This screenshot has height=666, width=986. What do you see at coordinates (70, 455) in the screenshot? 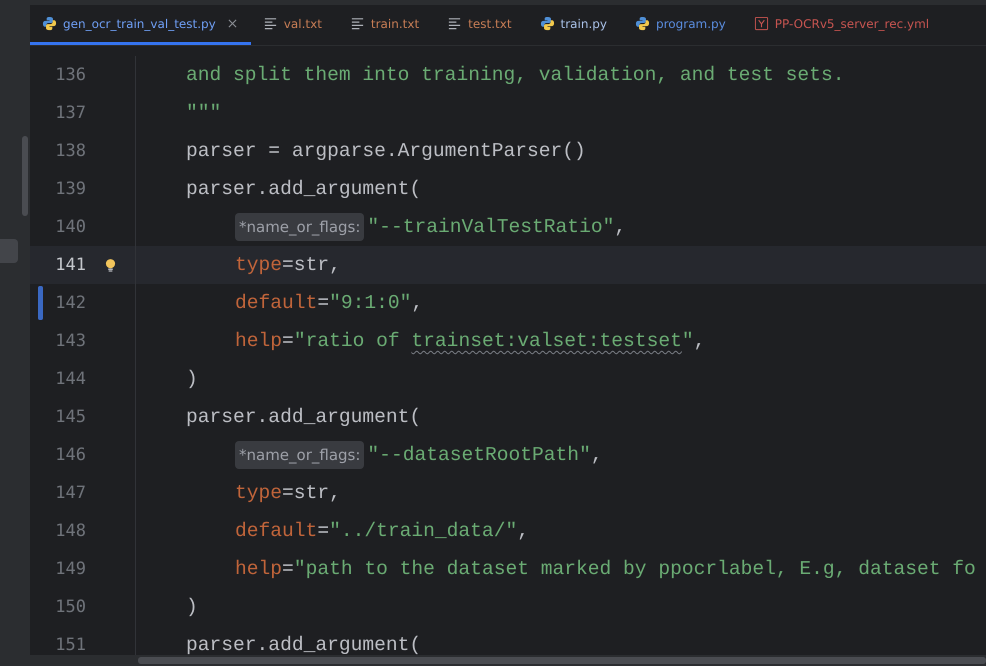
I see `line-number: 146` at bounding box center [70, 455].